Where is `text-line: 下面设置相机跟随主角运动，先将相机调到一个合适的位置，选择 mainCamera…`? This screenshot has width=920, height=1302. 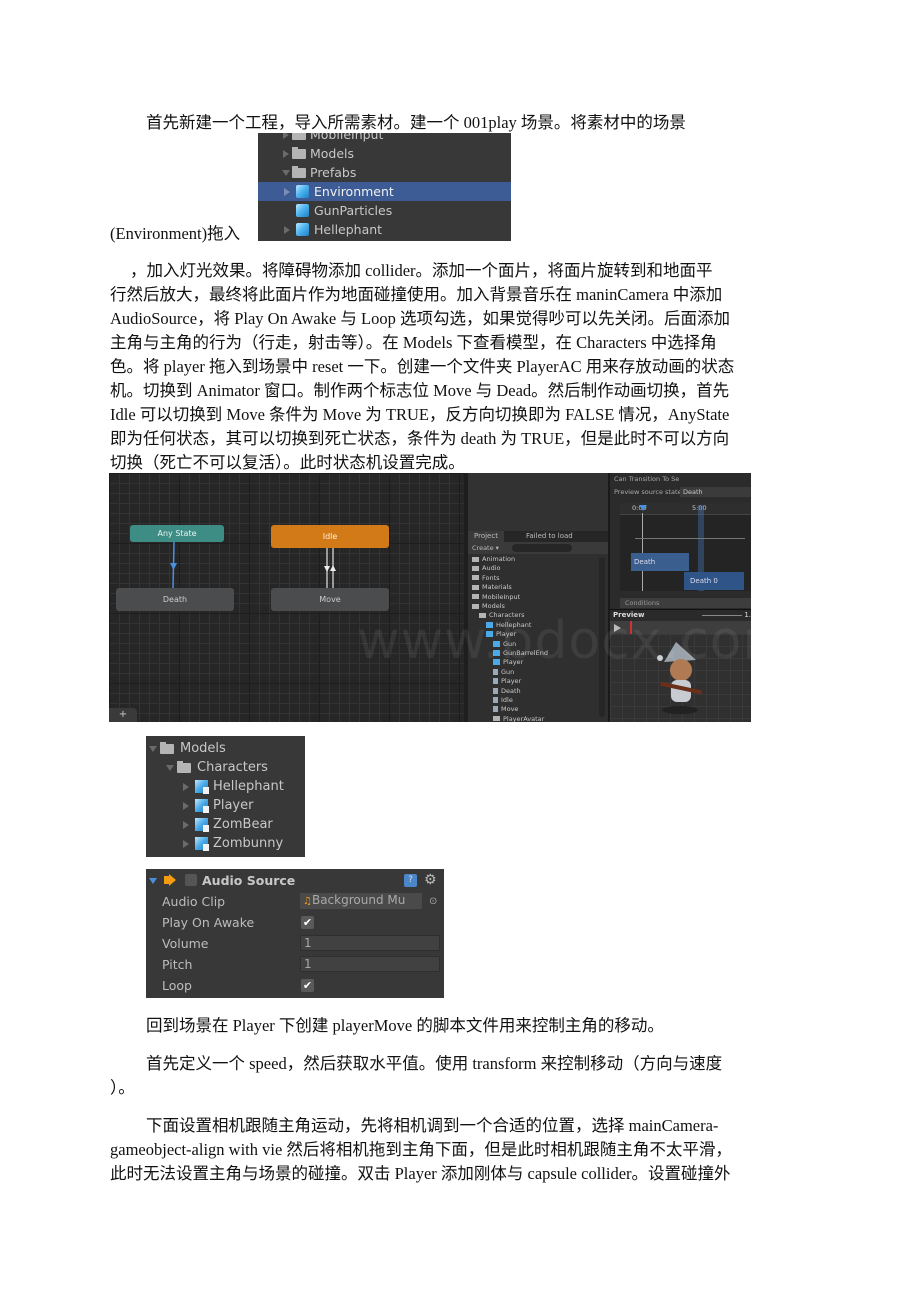 text-line: 下面设置相机跟随主角运动，先将相机调到一个合适的位置，选择 mainCamera… is located at coordinates (432, 1125).